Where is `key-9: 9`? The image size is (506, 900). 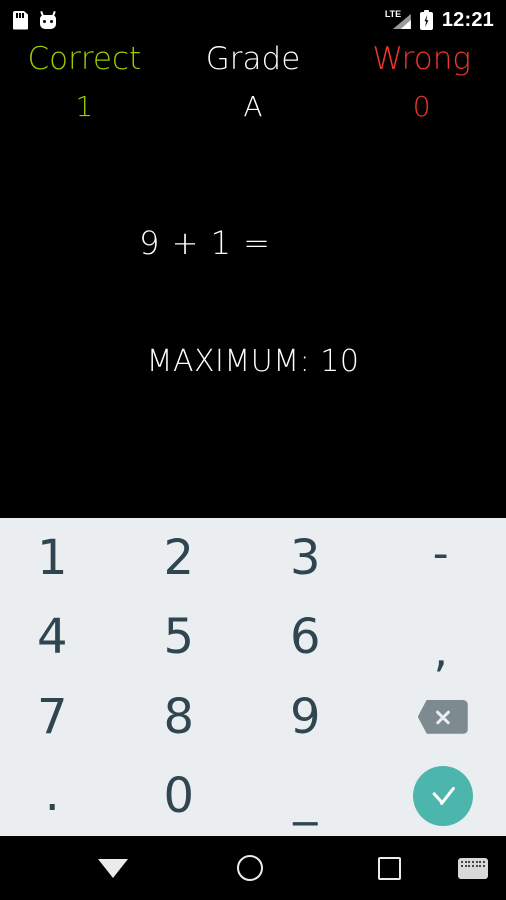 key-9: 9 is located at coordinates (316, 717).